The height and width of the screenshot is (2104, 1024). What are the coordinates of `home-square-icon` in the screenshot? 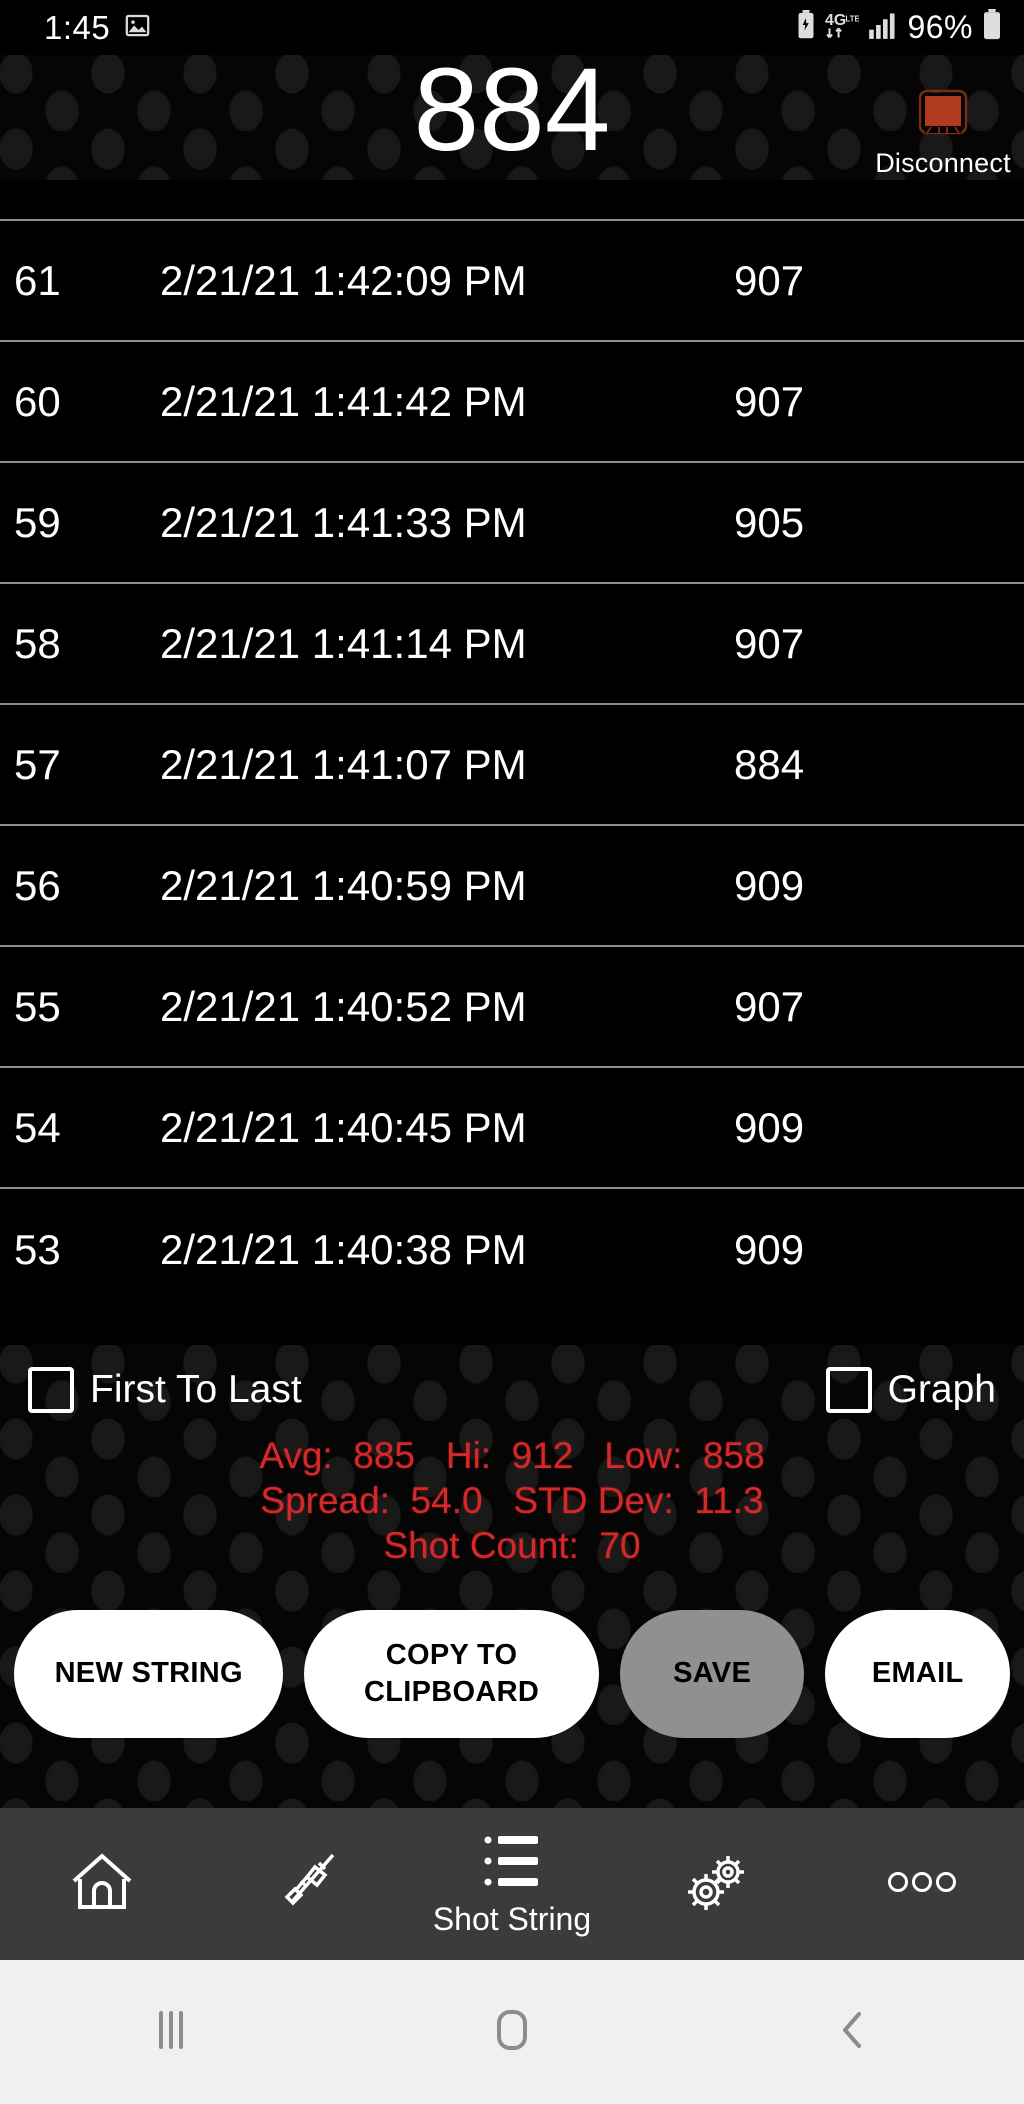 It's located at (512, 2032).